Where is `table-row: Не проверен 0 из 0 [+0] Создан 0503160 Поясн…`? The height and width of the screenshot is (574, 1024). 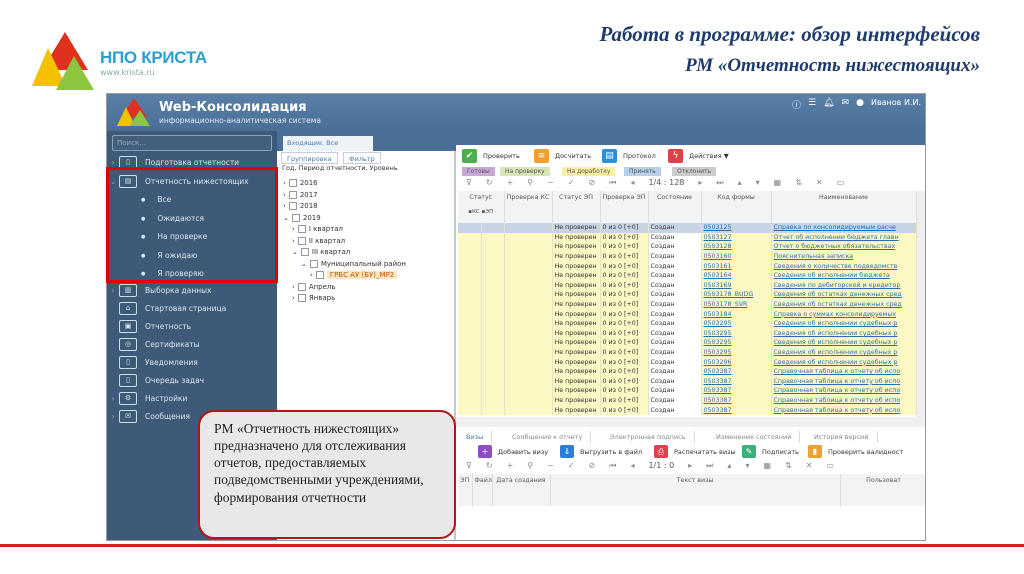 table-row: Не проверен 0 из 0 [+0] Создан 0503160 Поясн… is located at coordinates (687, 256).